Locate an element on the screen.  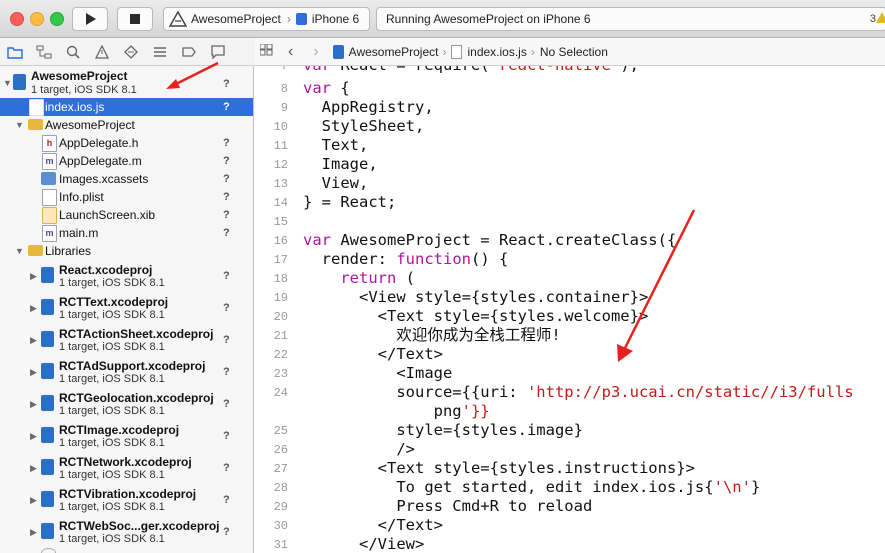
code-line: var { is located at coordinates (326, 88).